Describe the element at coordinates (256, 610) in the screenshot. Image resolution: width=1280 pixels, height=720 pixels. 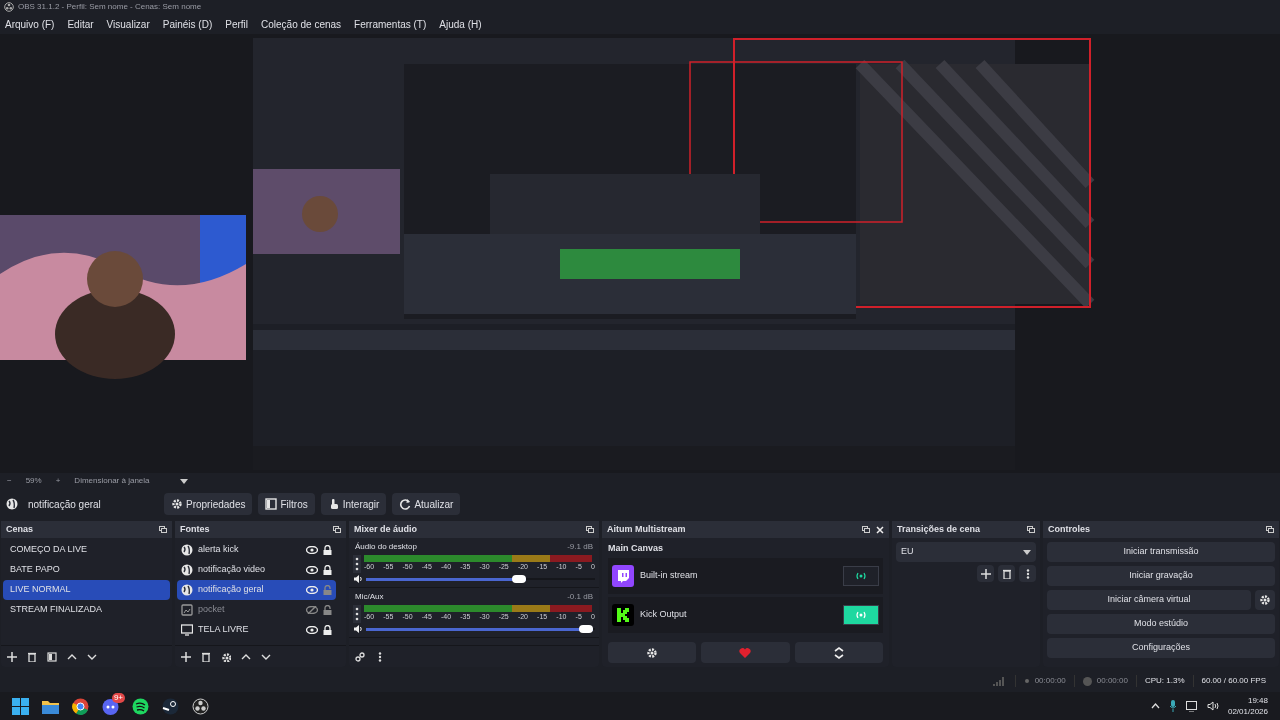
I see `source-item: pocket` at that location.